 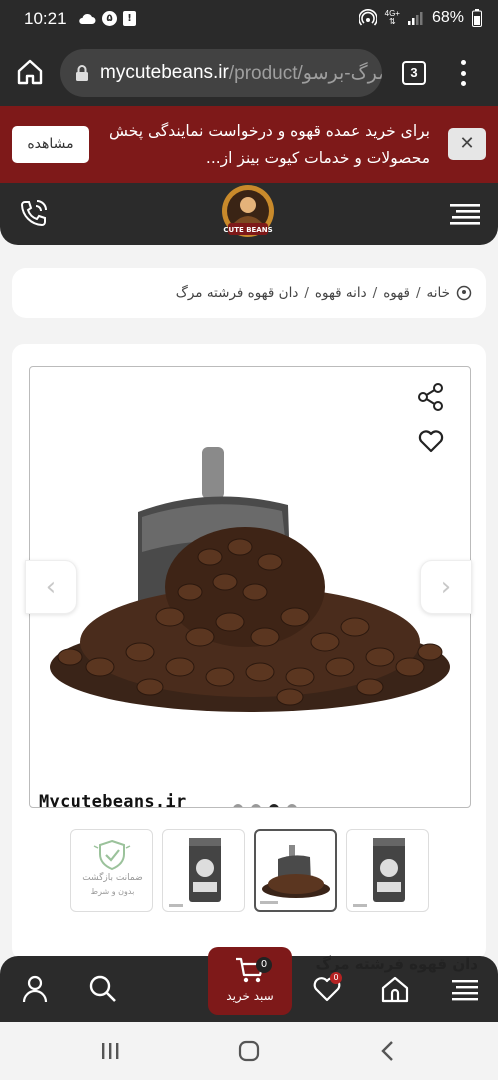 I want to click on account-icon, so click(x=35, y=989).